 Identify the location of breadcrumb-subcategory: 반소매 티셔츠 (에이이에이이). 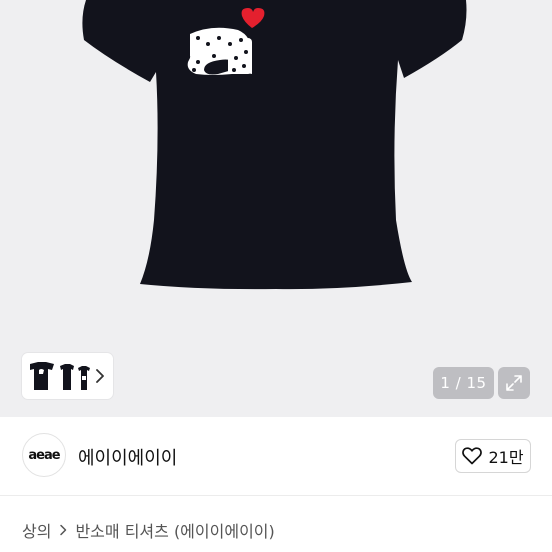
(174, 530).